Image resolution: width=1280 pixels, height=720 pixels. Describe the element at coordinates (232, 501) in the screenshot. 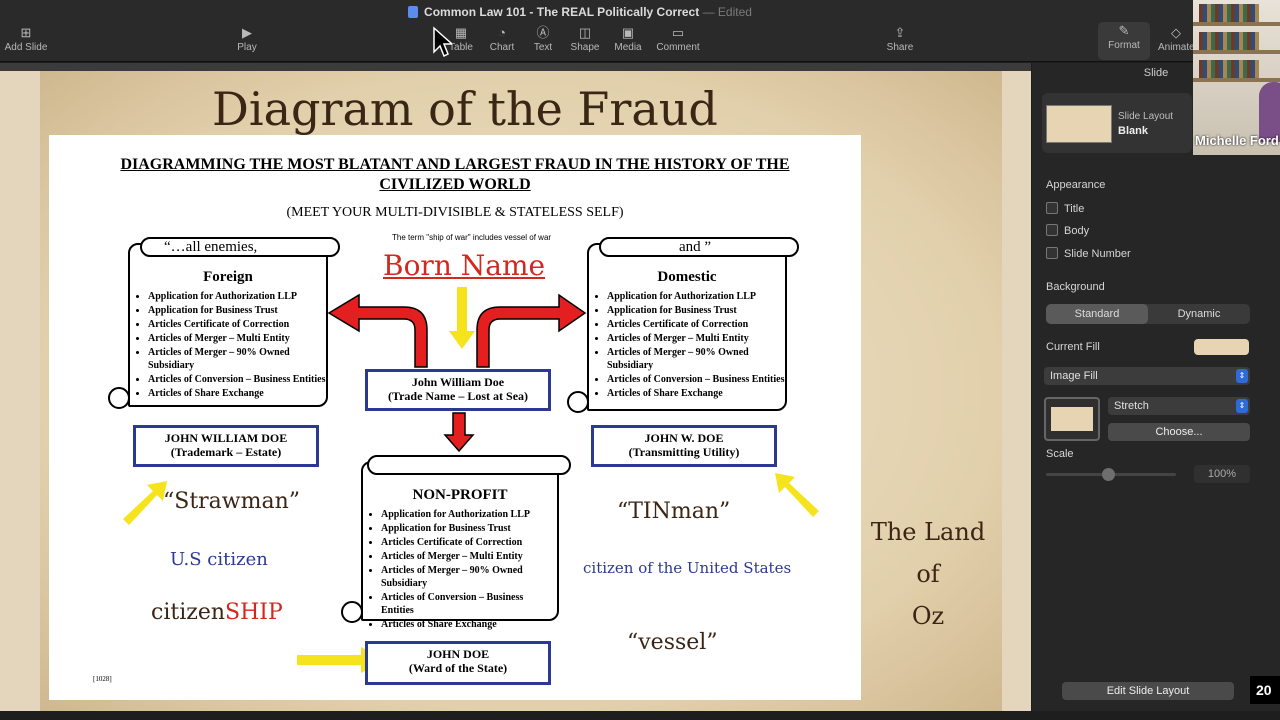

I see `strawman-label: “Strawman”` at that location.